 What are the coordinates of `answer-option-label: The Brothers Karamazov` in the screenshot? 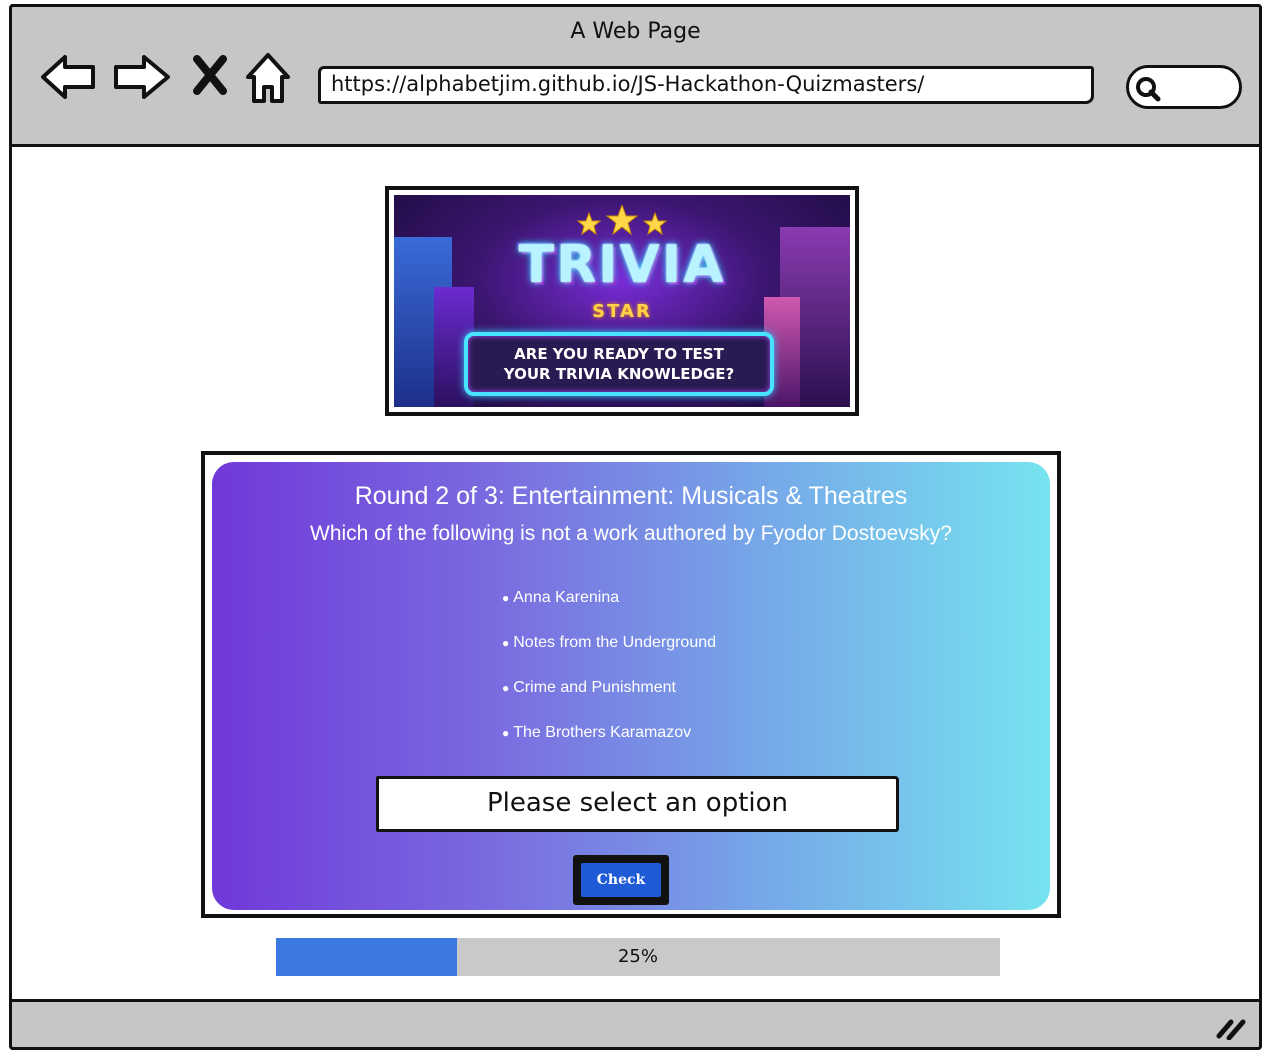 It's located at (602, 732).